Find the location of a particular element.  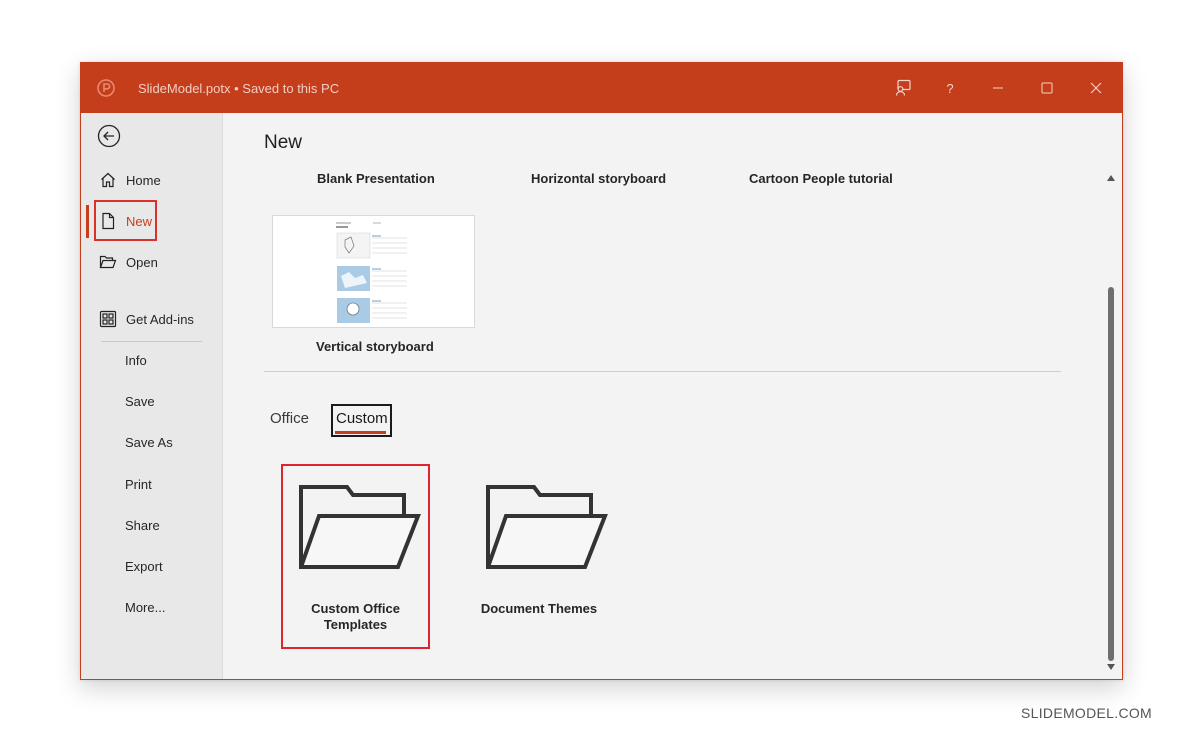

scroll-down-icon is located at coordinates (1111, 668).